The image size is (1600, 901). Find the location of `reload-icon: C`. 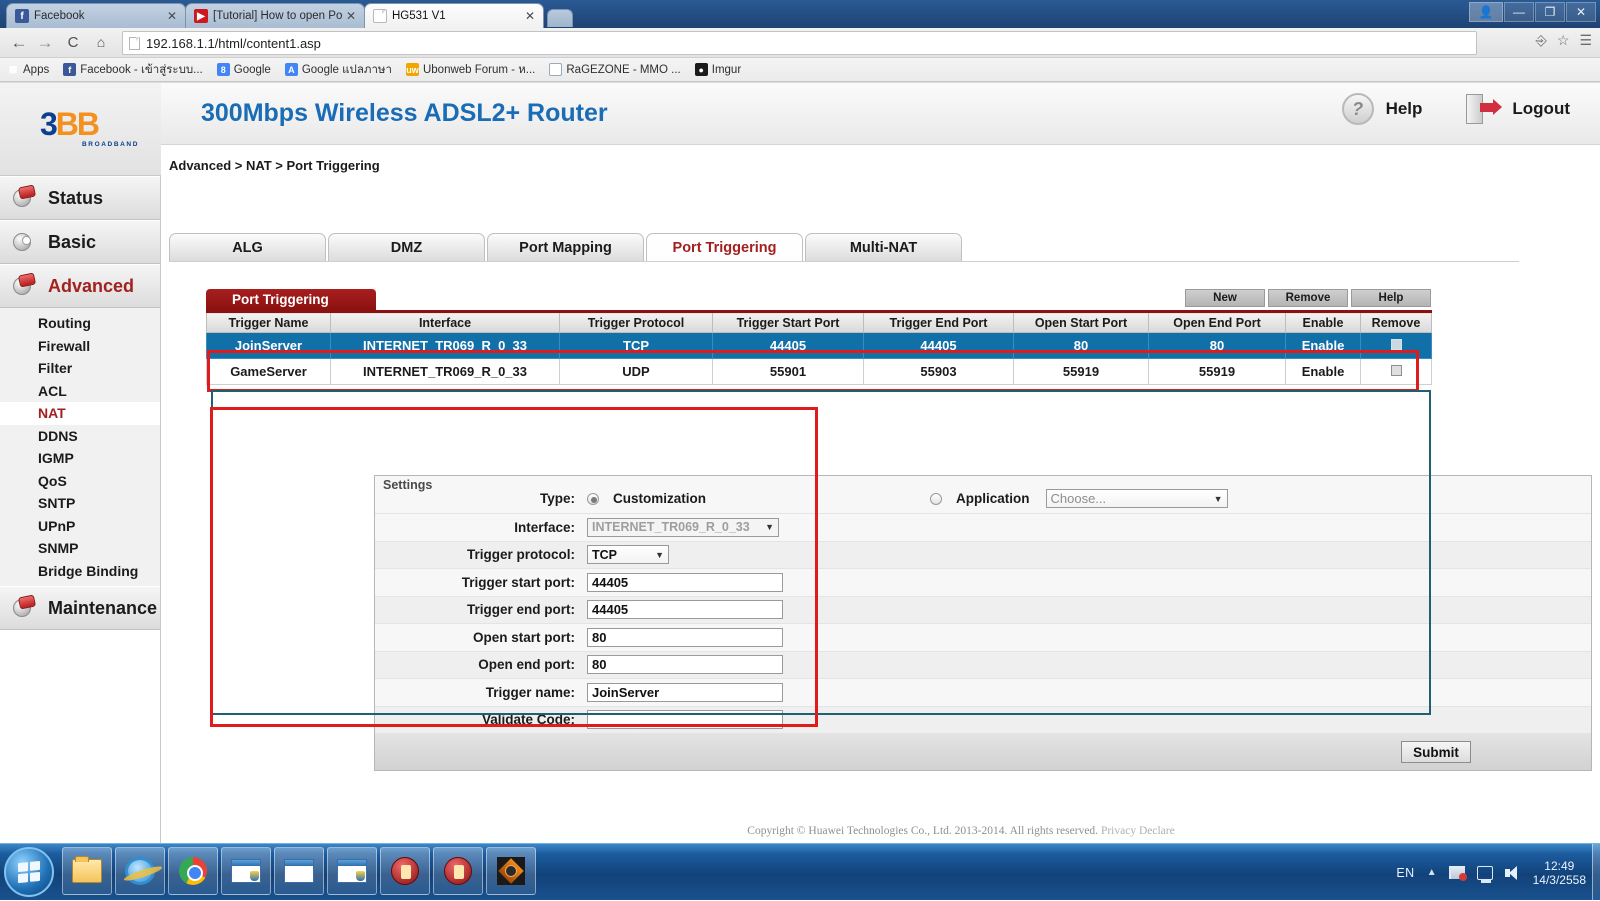

reload-icon: C is located at coordinates (73, 43).